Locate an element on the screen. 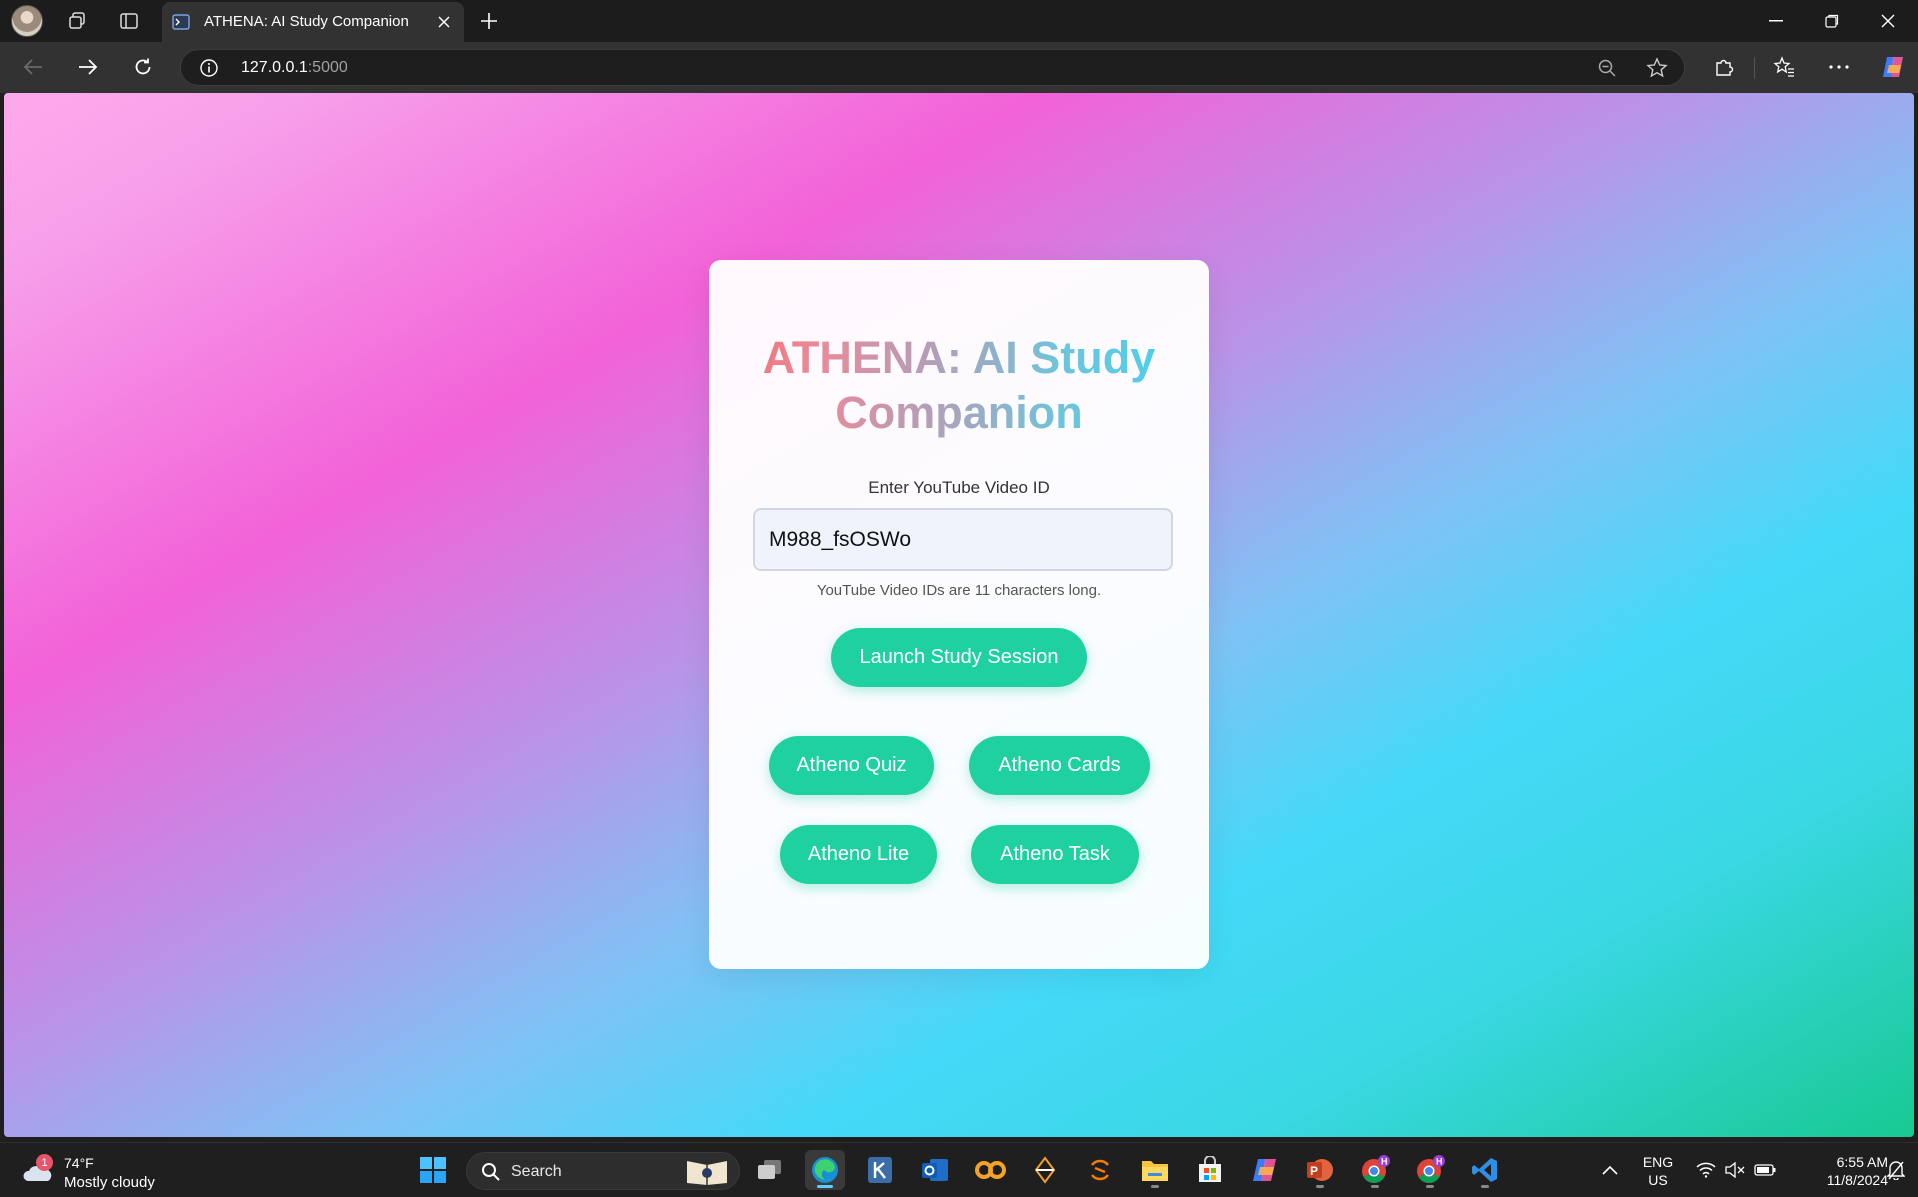  site-info-icon is located at coordinates (209, 68).